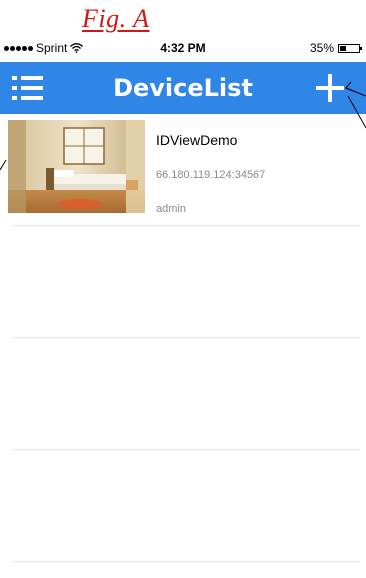 The height and width of the screenshot is (578, 366). I want to click on nav-bar: DeviceList, so click(183, 88).